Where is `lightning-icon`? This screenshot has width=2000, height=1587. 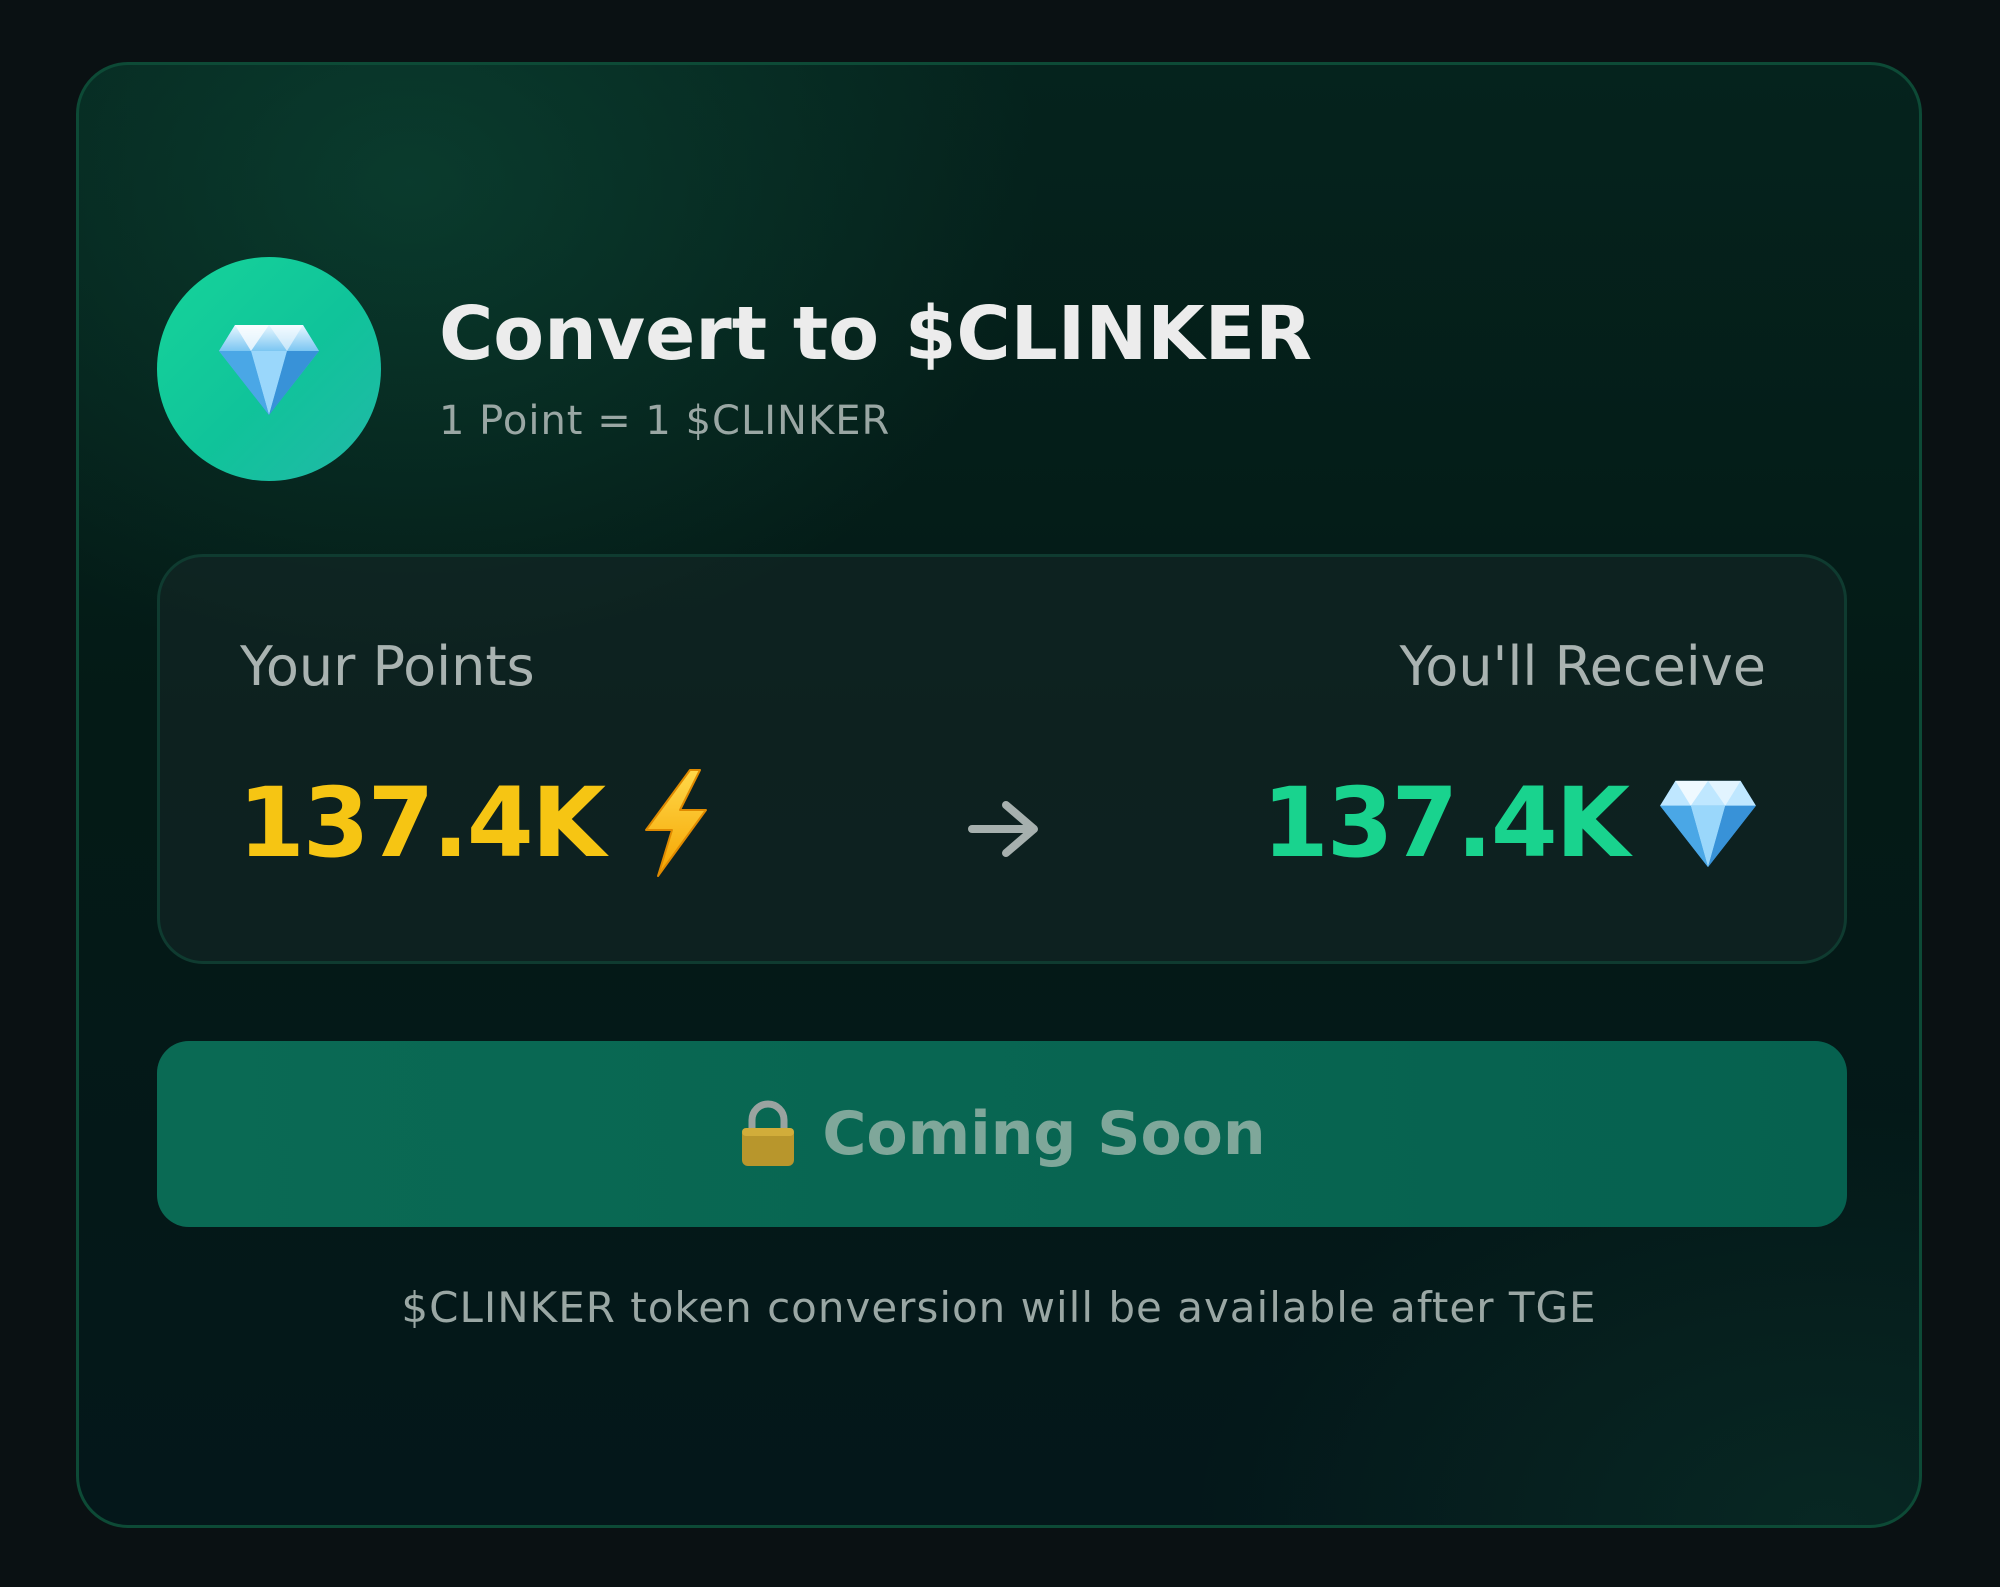 lightning-icon is located at coordinates (676, 823).